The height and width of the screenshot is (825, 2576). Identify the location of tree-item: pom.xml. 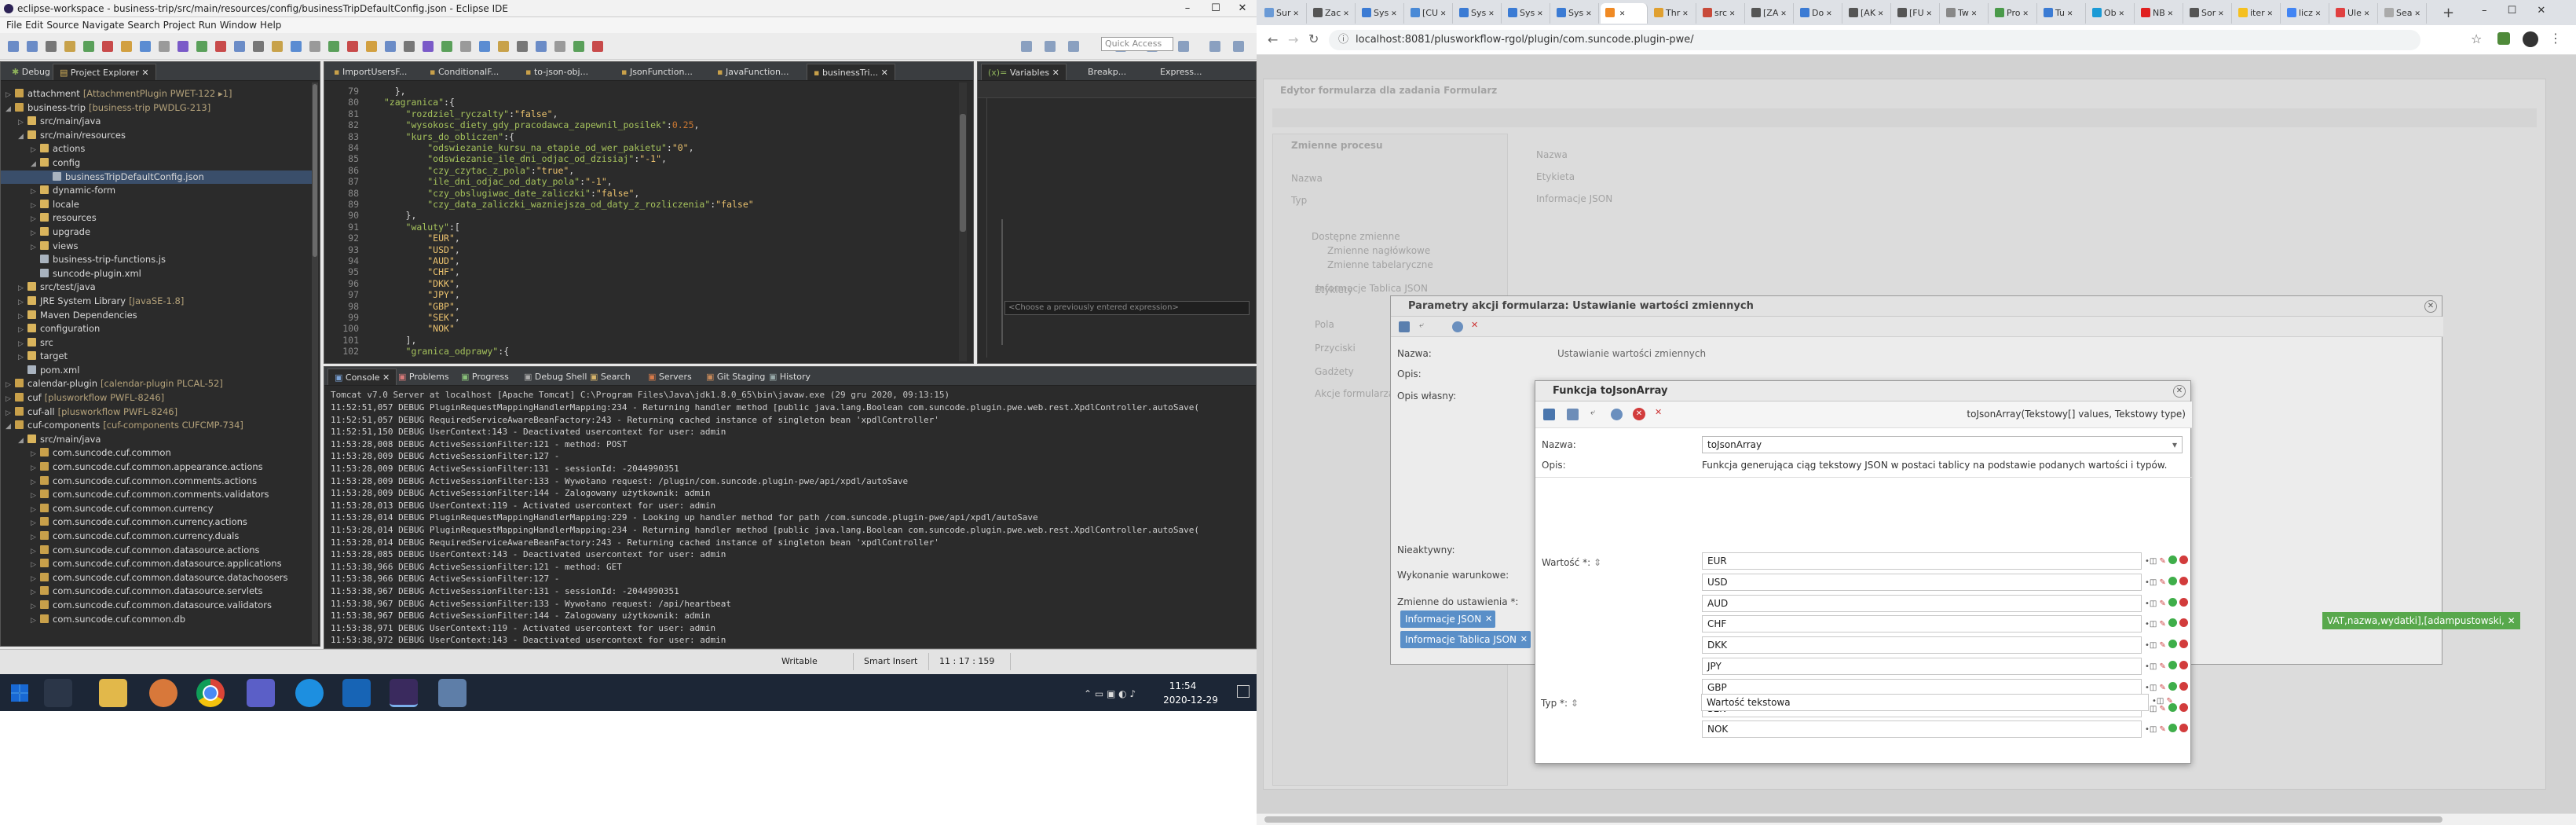
(158, 371).